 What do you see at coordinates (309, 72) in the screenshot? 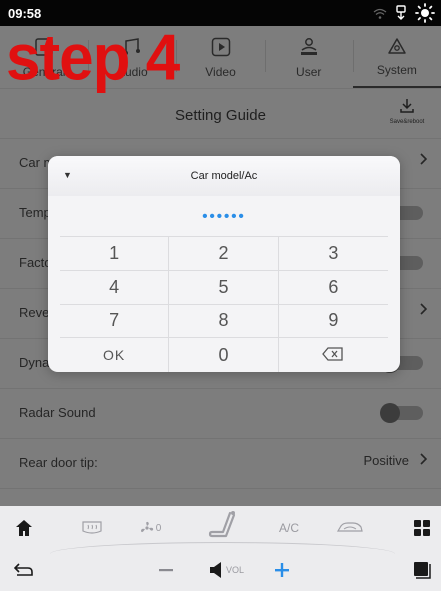
I see `tab-label: User` at bounding box center [309, 72].